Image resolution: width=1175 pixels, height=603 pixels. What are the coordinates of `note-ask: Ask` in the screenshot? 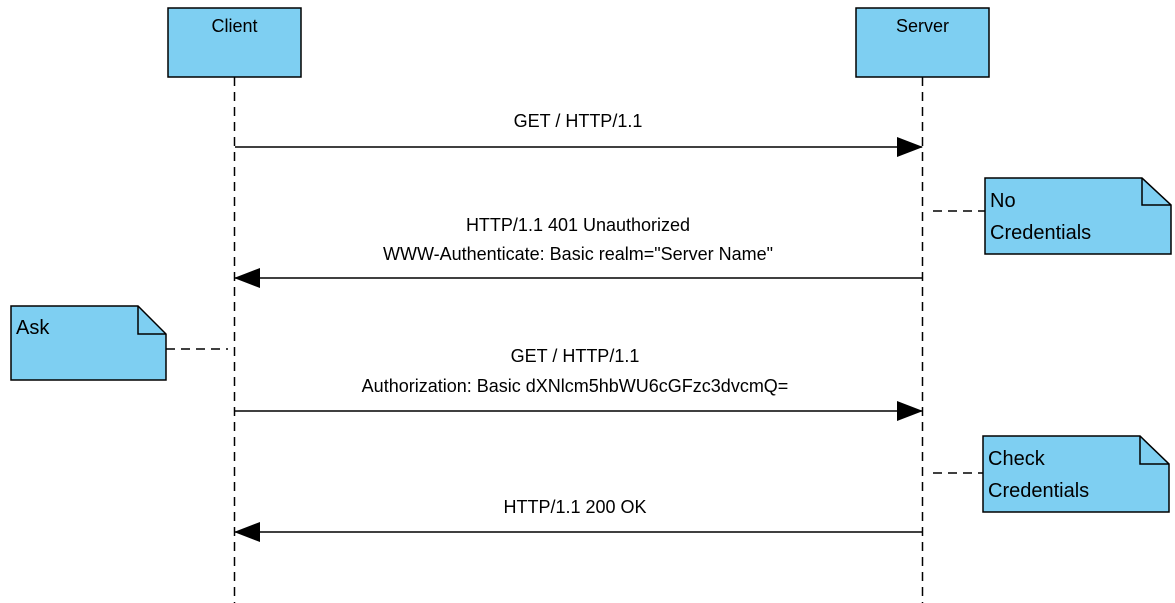 It's located at (119, 343).